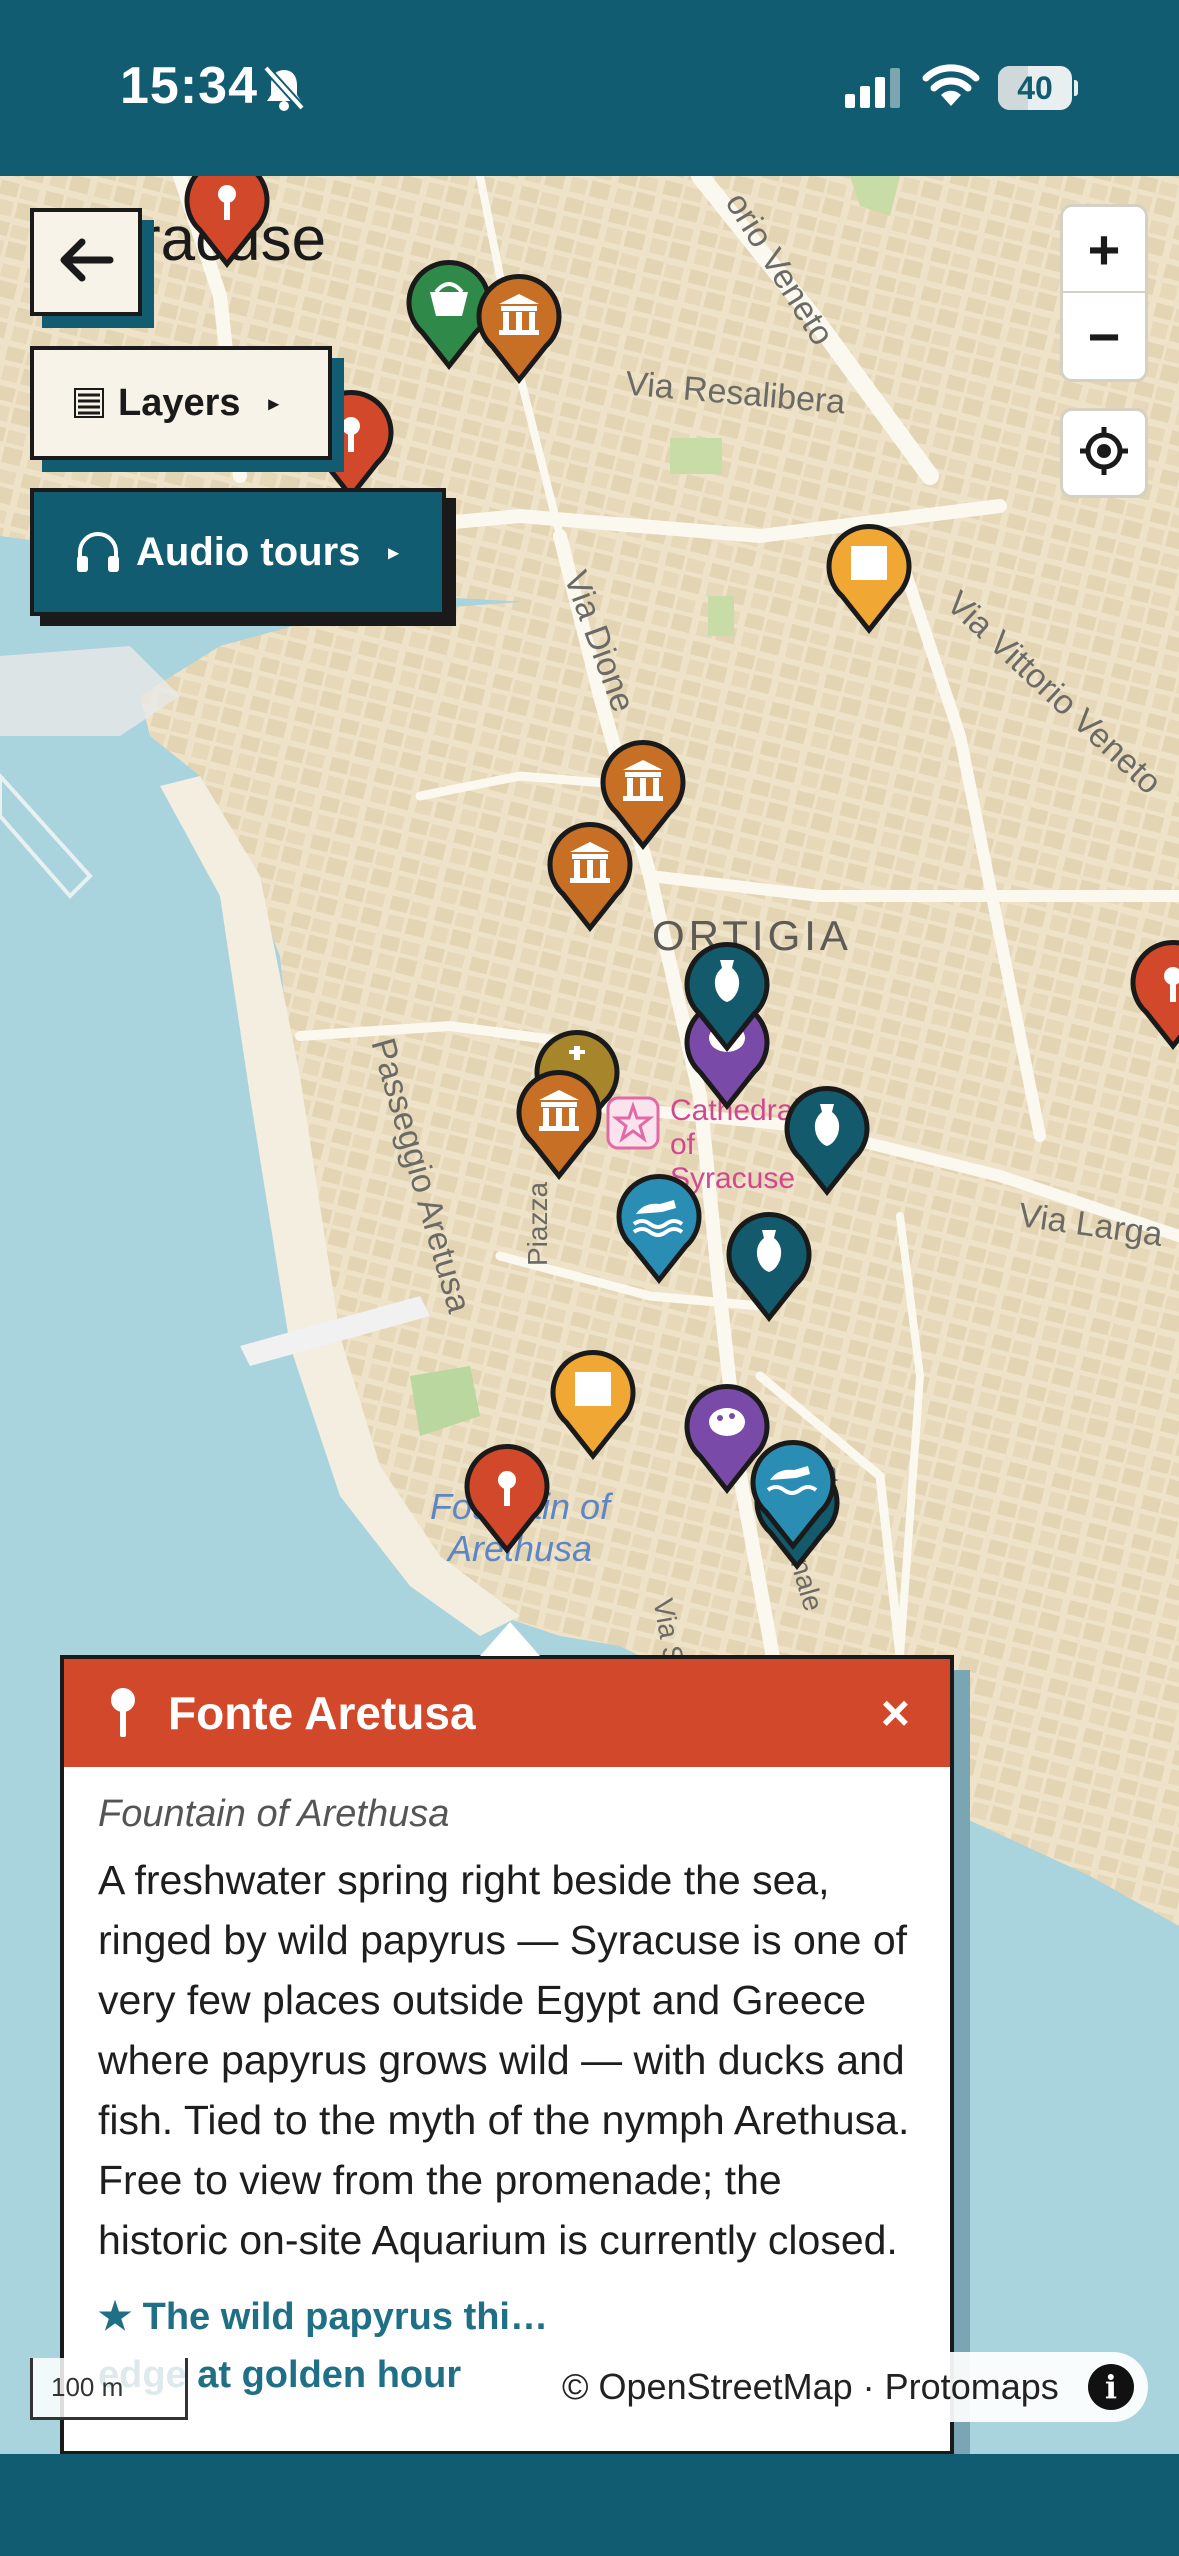  I want to click on locate-me-button, so click(1104, 453).